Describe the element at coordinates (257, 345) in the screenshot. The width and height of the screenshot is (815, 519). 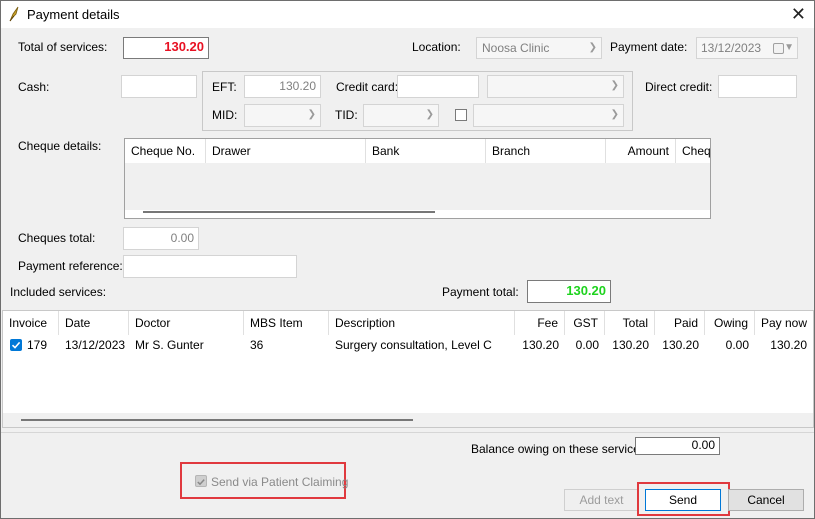
I see `cell-mbs-item: 36` at that location.